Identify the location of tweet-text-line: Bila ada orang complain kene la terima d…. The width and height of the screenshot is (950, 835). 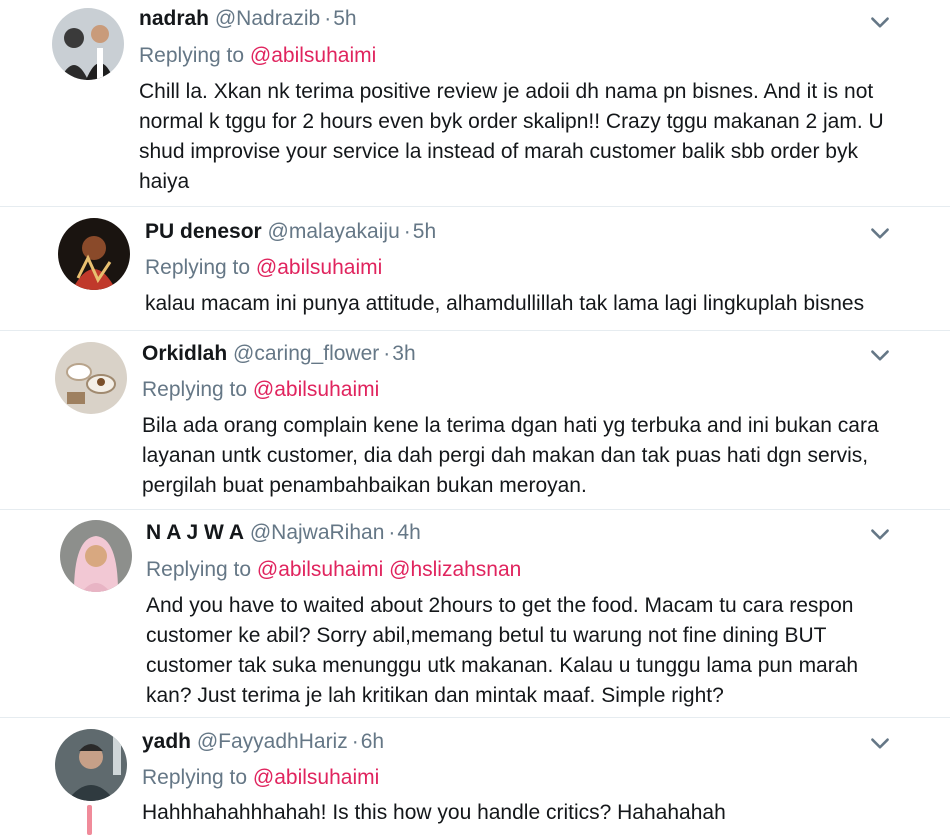
(510, 425).